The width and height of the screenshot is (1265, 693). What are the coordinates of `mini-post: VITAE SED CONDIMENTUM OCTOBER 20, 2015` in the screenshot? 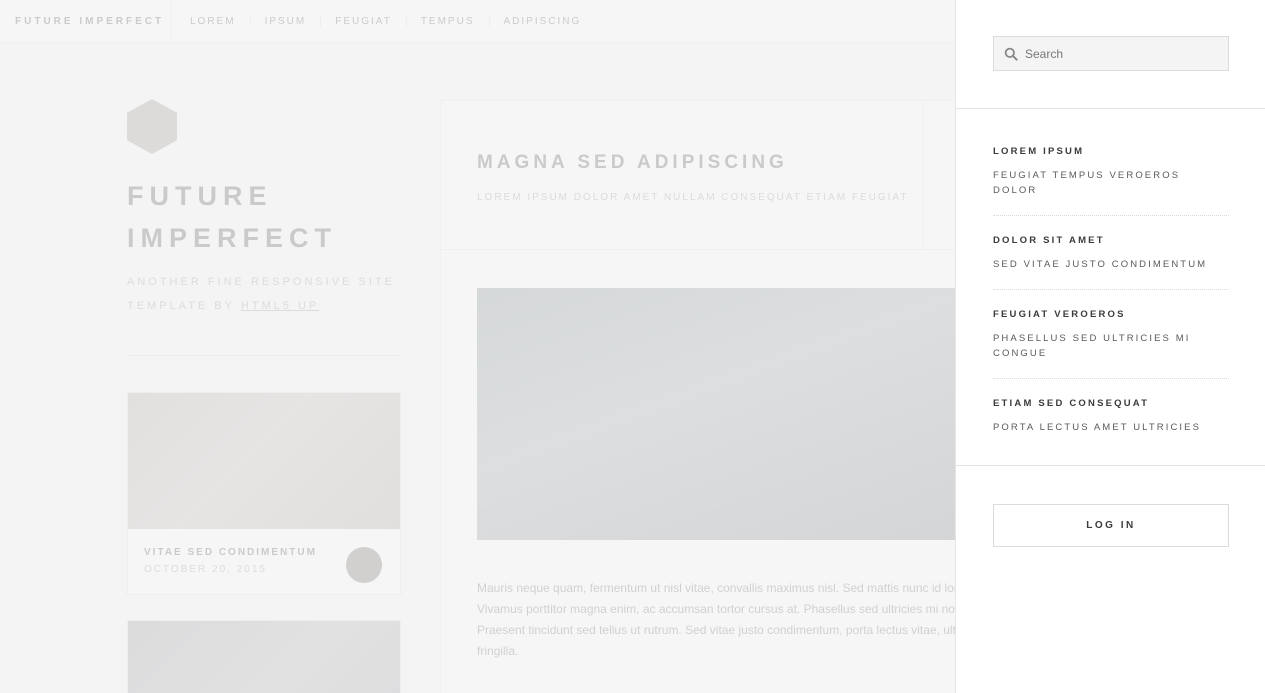 It's located at (264, 493).